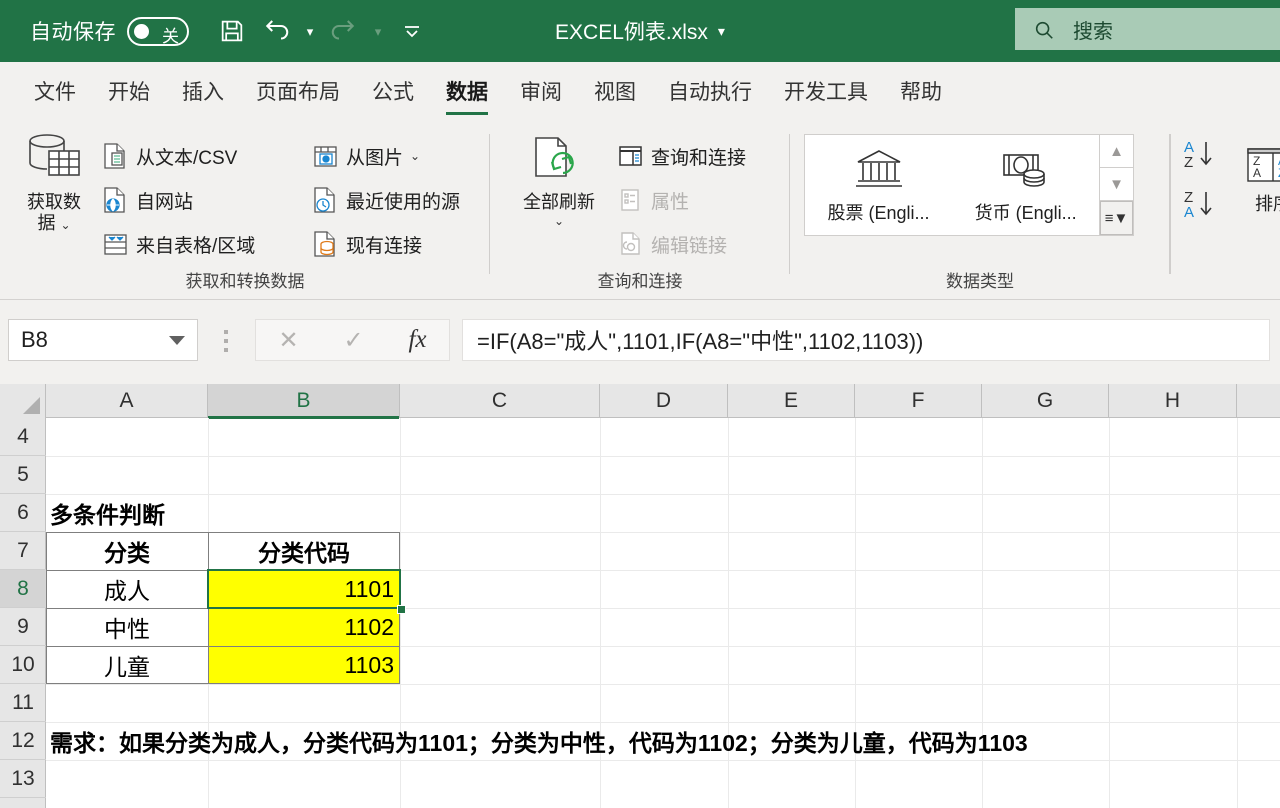  Describe the element at coordinates (177, 340) in the screenshot. I see `name-box-dropdown-icon` at that location.